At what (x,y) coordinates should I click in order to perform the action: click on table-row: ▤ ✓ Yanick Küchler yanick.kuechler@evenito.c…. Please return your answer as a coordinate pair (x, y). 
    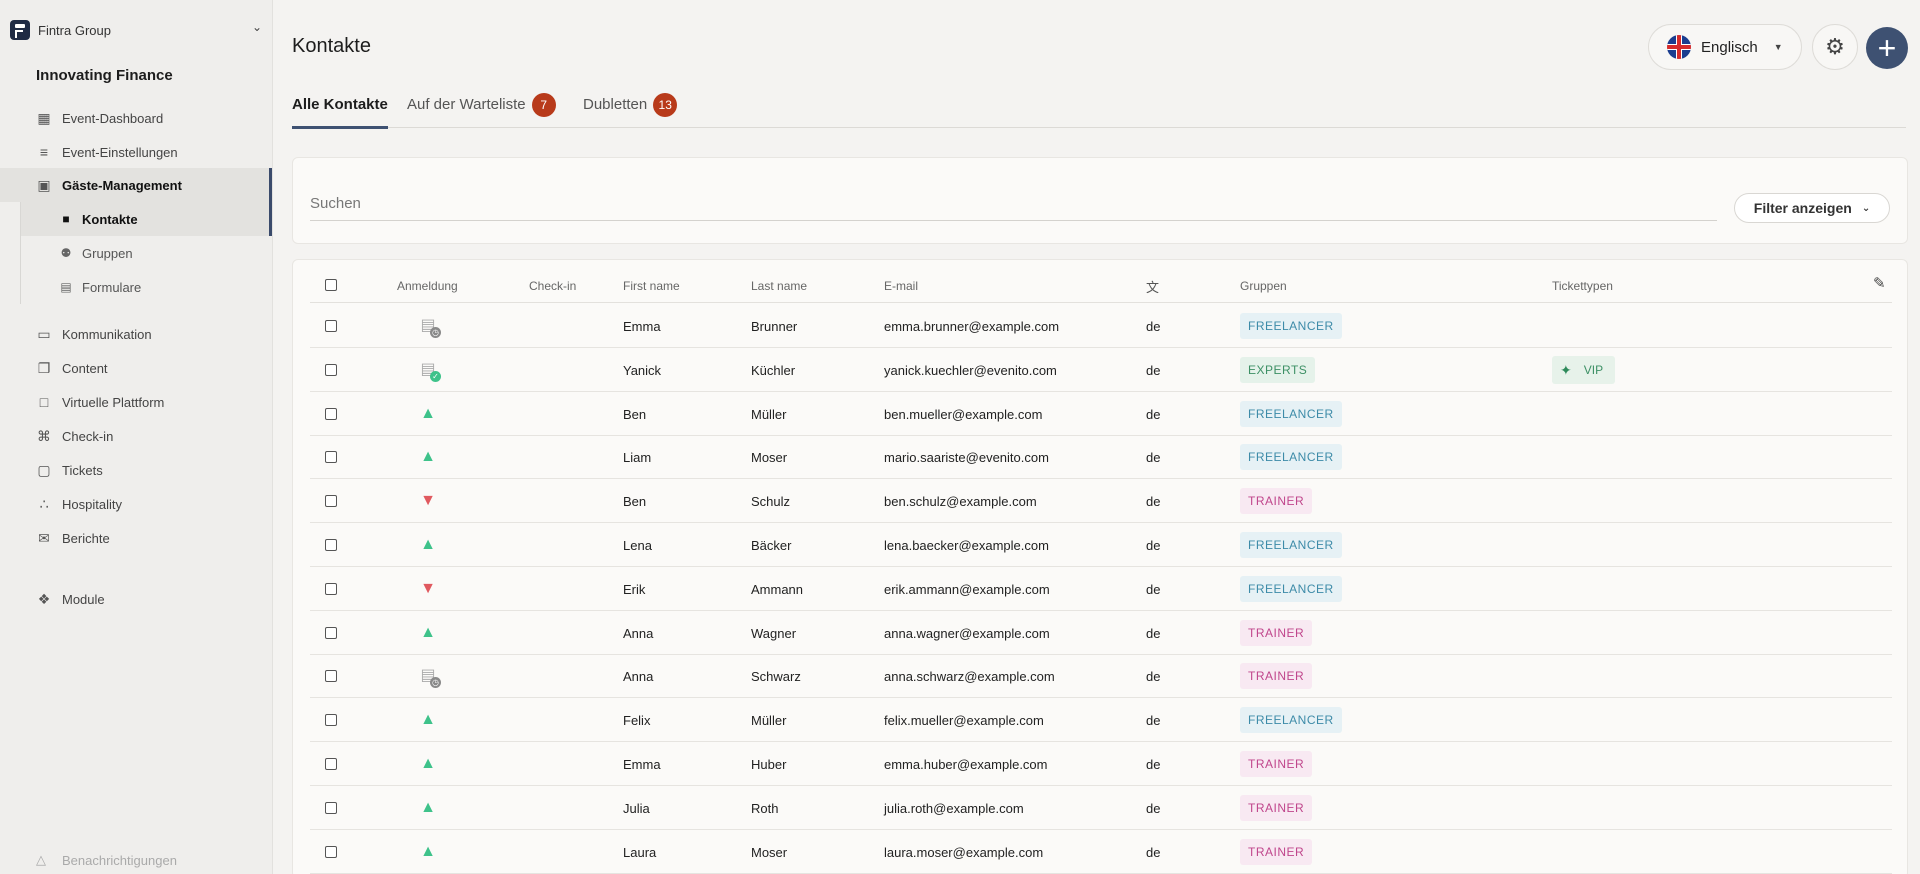
    Looking at the image, I should click on (1101, 370).